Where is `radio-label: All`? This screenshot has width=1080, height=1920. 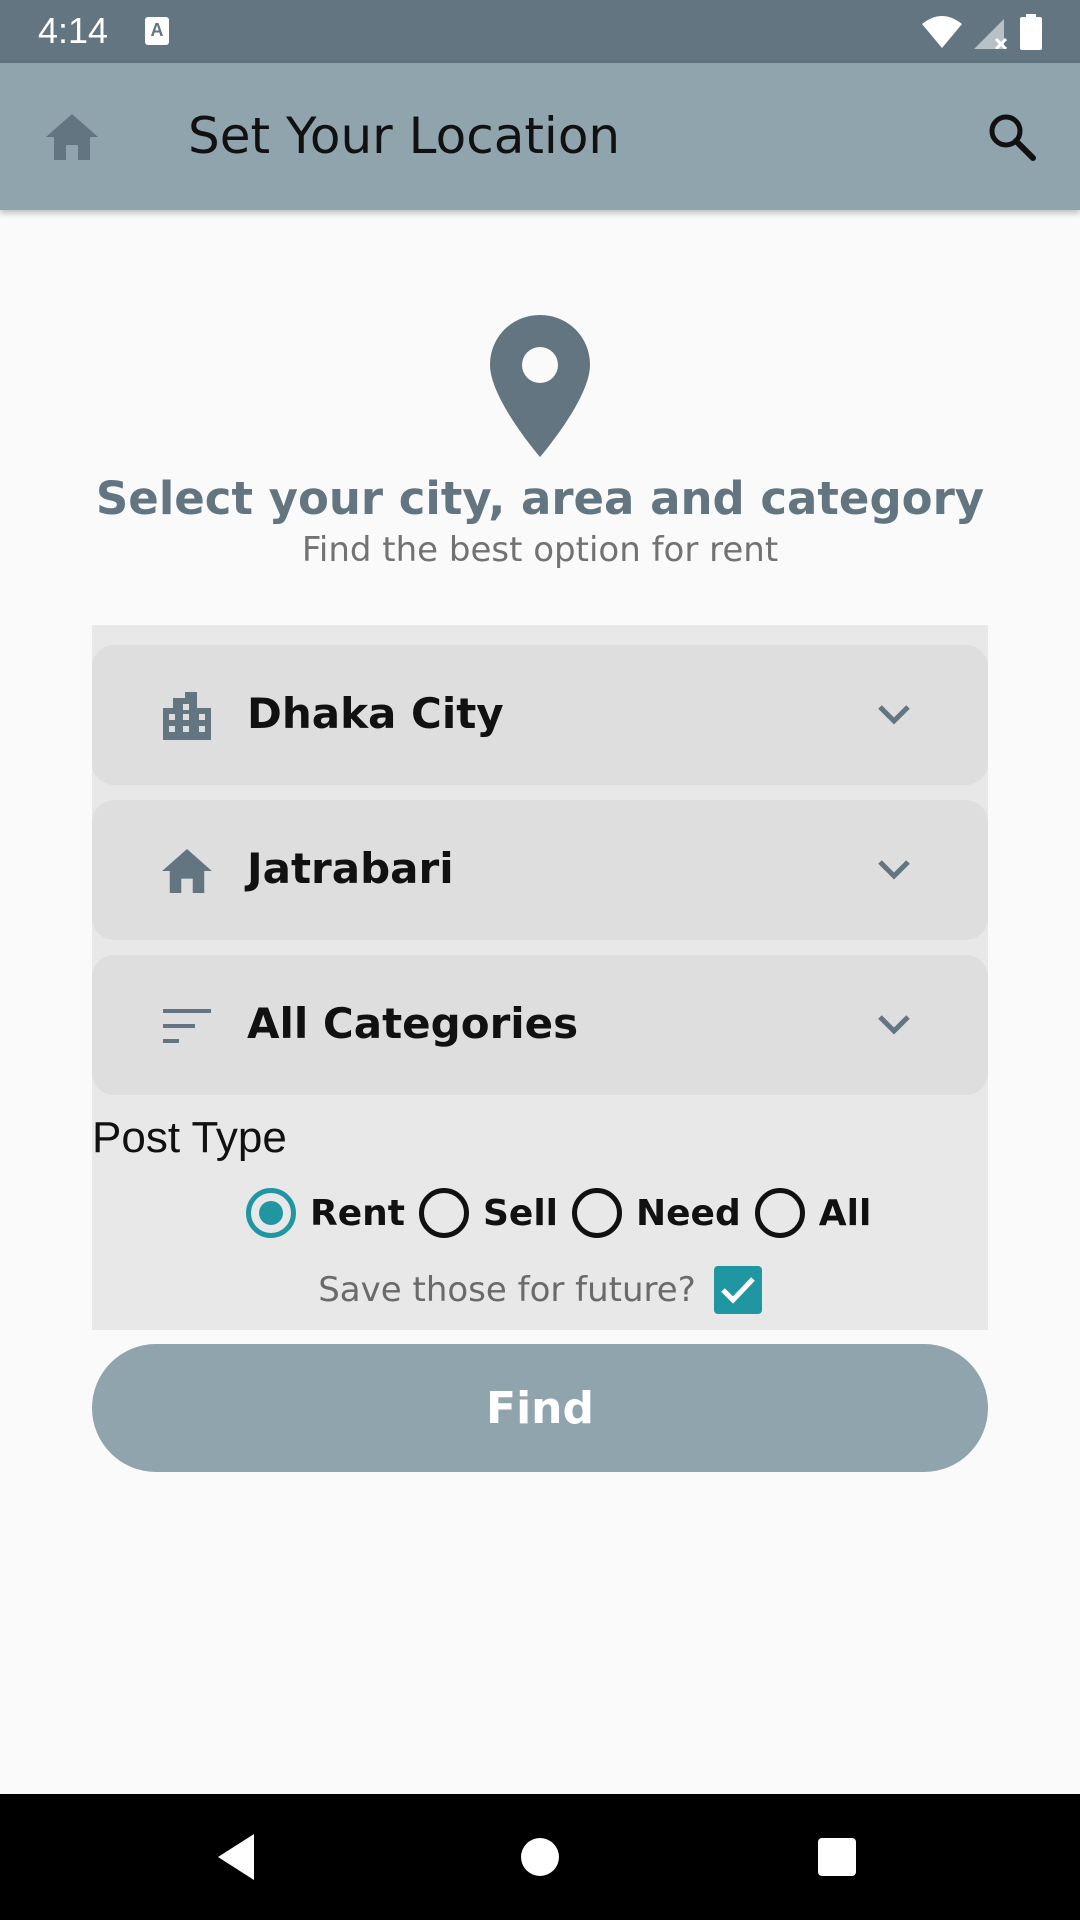
radio-label: All is located at coordinates (845, 1213).